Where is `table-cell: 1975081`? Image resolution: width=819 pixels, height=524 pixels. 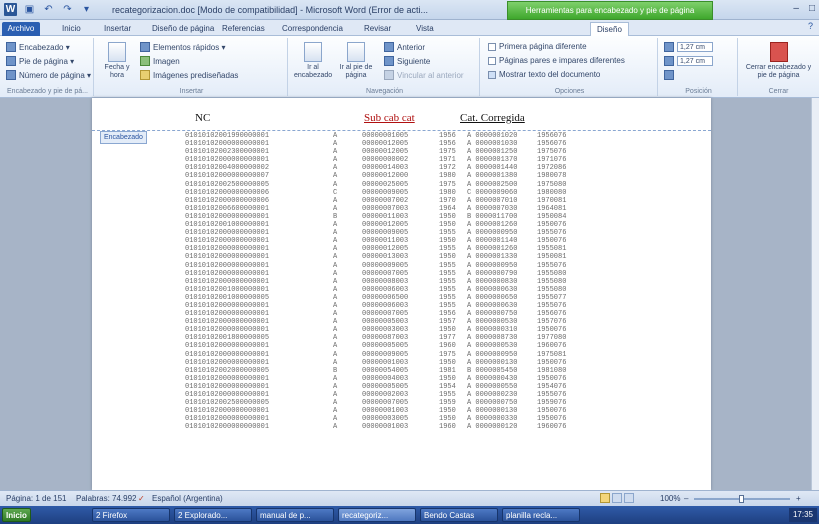
table-cell: 1975081 is located at coordinates (552, 354).